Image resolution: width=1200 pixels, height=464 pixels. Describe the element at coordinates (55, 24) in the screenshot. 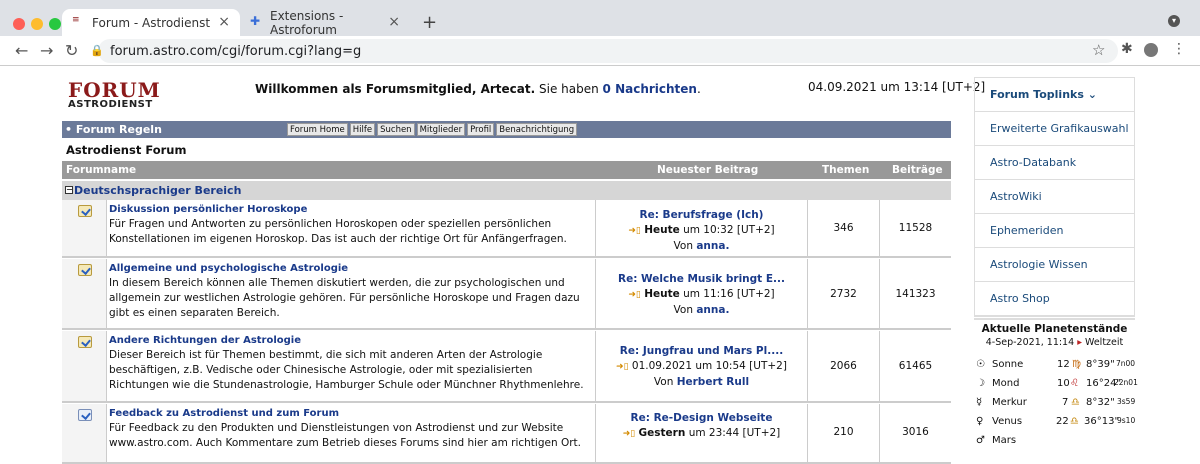

I see `maximize-window-icon` at that location.